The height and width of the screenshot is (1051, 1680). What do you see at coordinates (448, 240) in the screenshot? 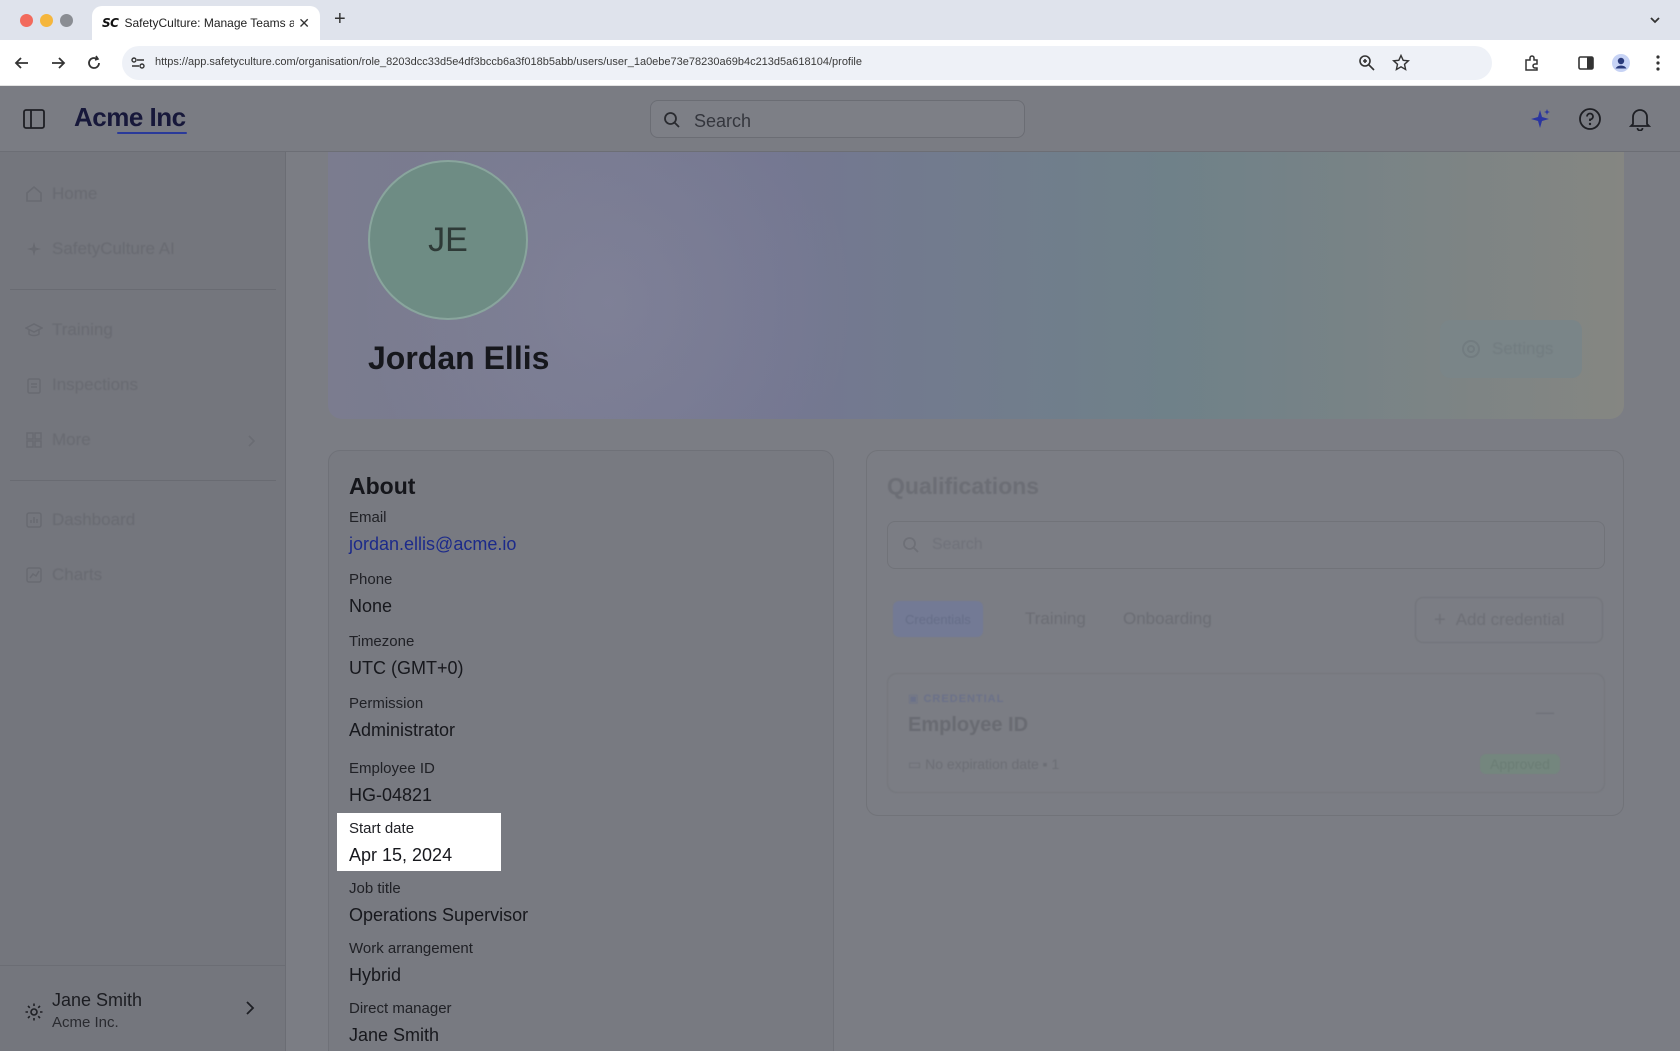
I see `avatar: JE` at bounding box center [448, 240].